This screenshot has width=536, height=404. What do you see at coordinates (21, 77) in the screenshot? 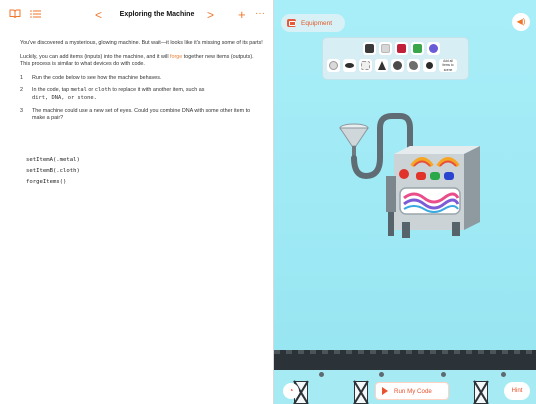
I see `step-number: 1` at bounding box center [21, 77].